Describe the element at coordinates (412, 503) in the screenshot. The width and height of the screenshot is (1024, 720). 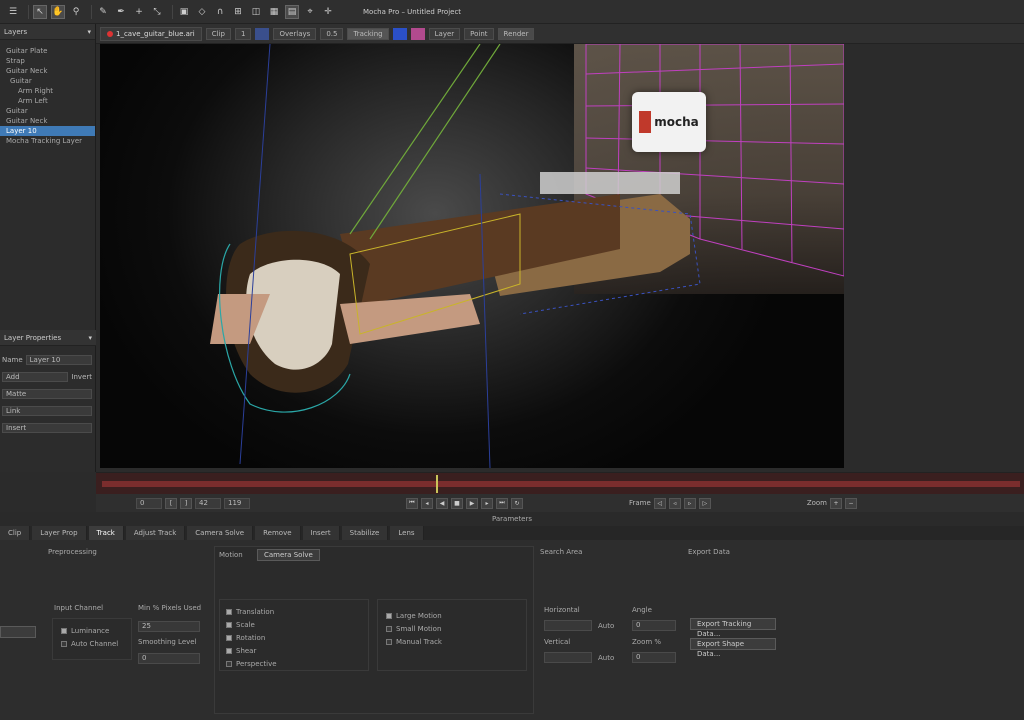
I see `go-to-start-icon: ⏮` at that location.